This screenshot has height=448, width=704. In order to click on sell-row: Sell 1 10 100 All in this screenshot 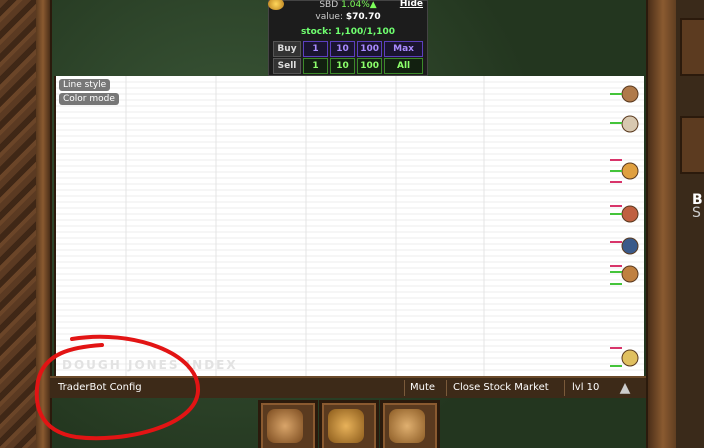, I will do `click(348, 66)`.